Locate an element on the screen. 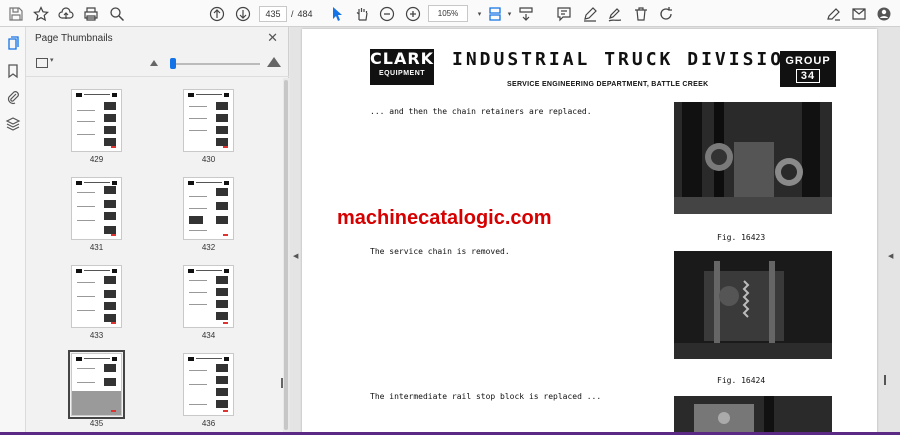 The image size is (900, 435). zoom-level-select is located at coordinates (448, 13).